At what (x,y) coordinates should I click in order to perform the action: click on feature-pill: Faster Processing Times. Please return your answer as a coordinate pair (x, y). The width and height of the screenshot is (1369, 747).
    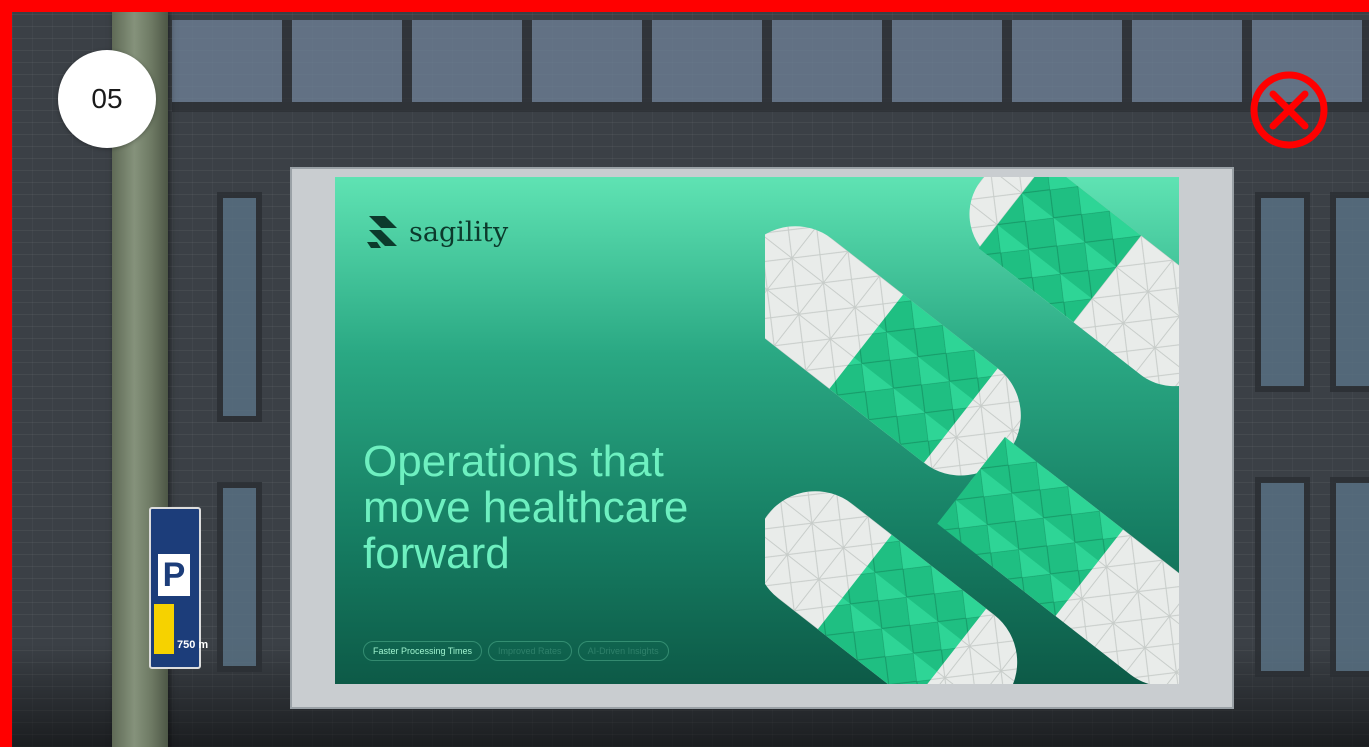
    Looking at the image, I should click on (423, 651).